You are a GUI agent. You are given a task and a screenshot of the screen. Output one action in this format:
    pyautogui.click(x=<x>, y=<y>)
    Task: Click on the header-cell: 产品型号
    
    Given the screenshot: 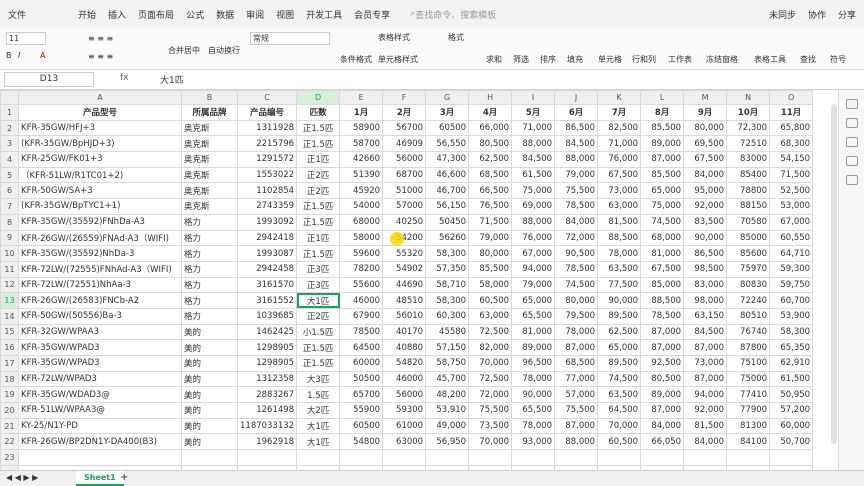 What is the action you would take?
    pyautogui.click(x=100, y=112)
    